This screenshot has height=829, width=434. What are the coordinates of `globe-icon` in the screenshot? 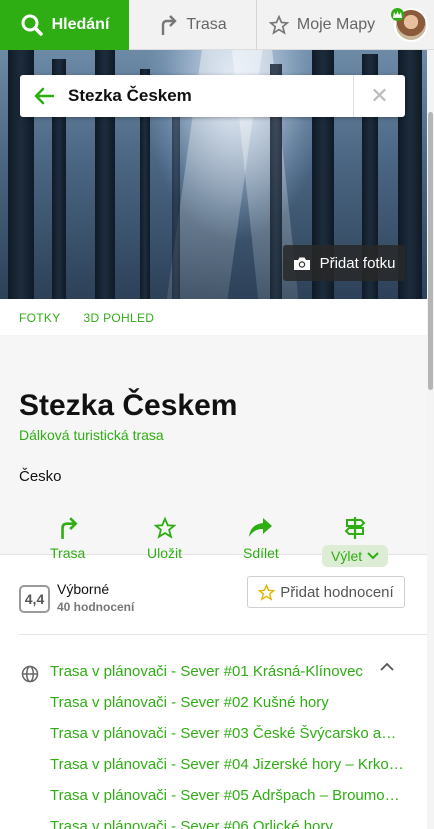 It's located at (30, 674).